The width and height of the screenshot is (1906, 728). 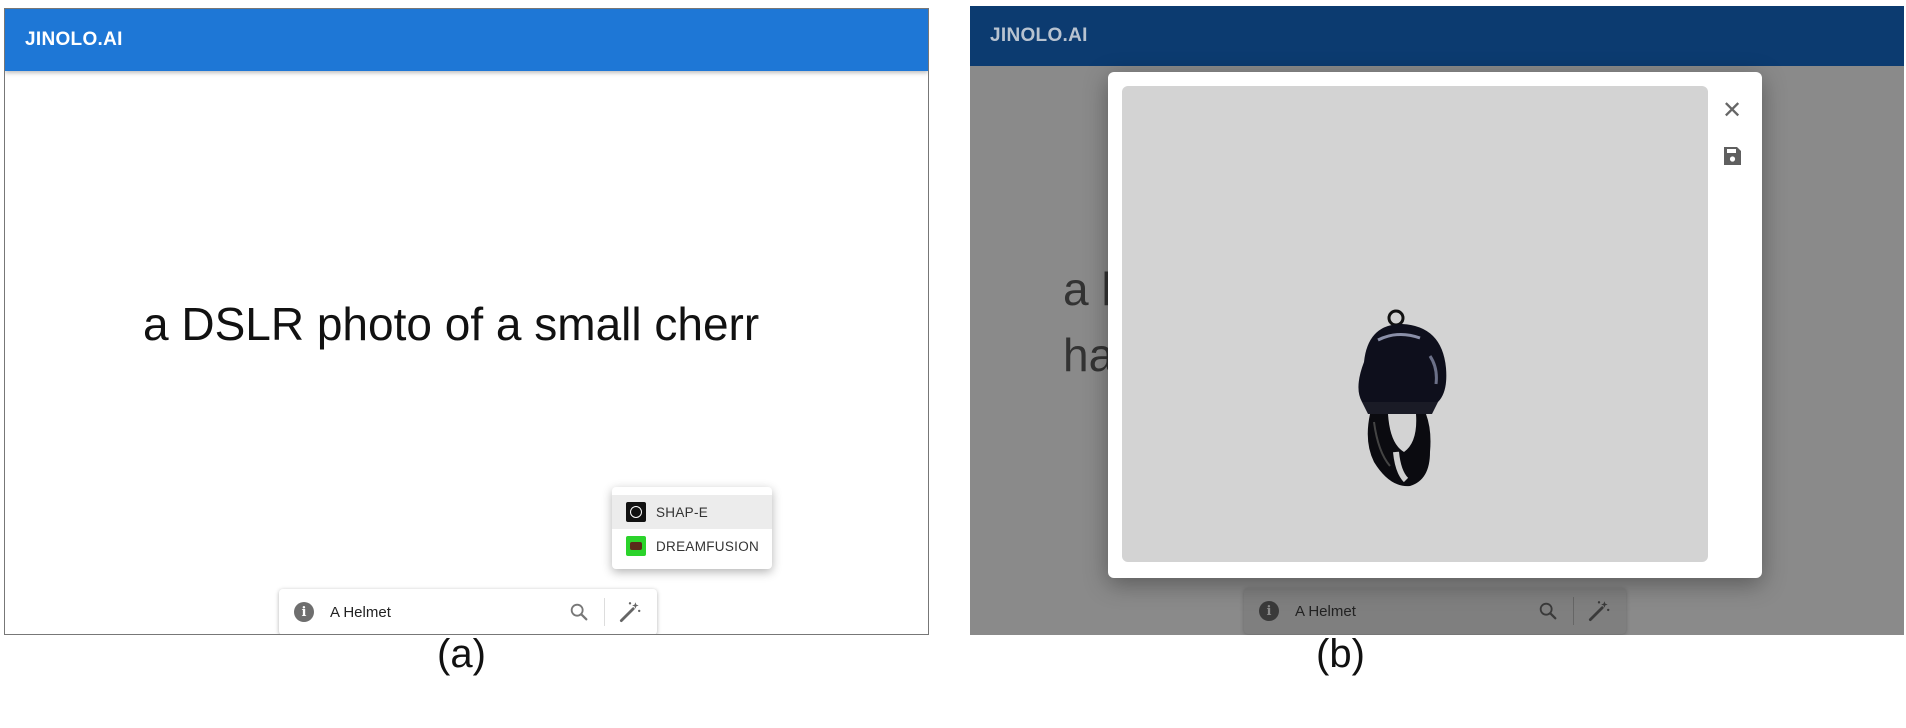 What do you see at coordinates (636, 512) in the screenshot?
I see `openai-logo-icon` at bounding box center [636, 512].